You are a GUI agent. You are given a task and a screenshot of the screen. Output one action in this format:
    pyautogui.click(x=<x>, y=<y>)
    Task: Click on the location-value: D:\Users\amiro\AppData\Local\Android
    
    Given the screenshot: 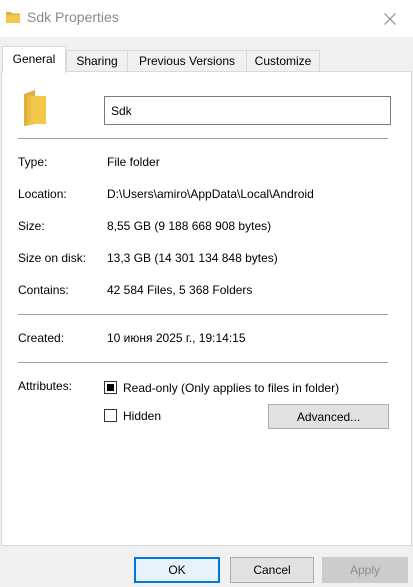 What is the action you would take?
    pyautogui.click(x=210, y=194)
    